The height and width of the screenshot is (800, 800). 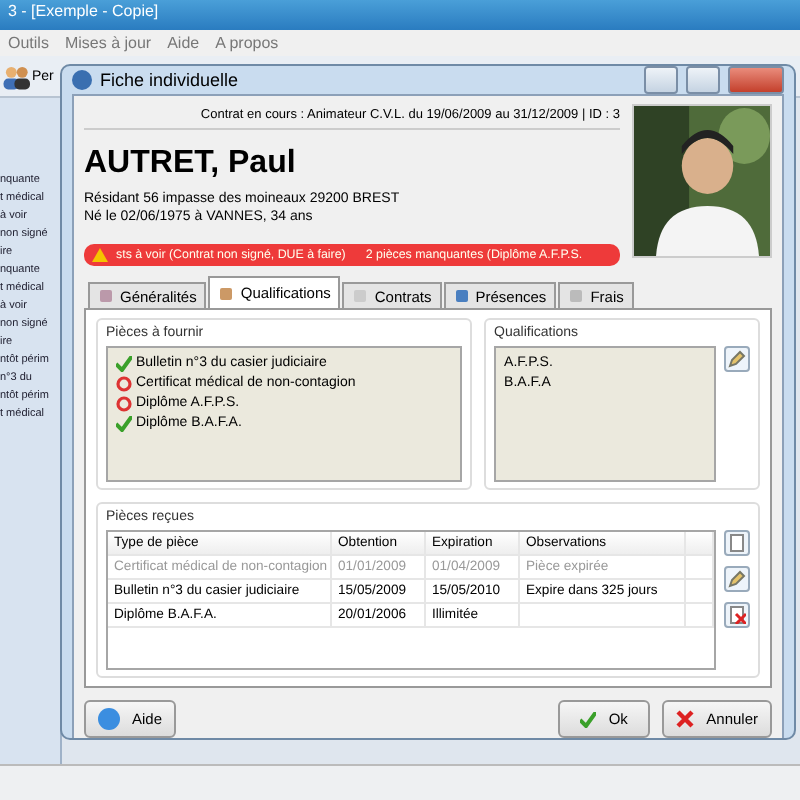 I want to click on menu-item: Outils, so click(x=28, y=43).